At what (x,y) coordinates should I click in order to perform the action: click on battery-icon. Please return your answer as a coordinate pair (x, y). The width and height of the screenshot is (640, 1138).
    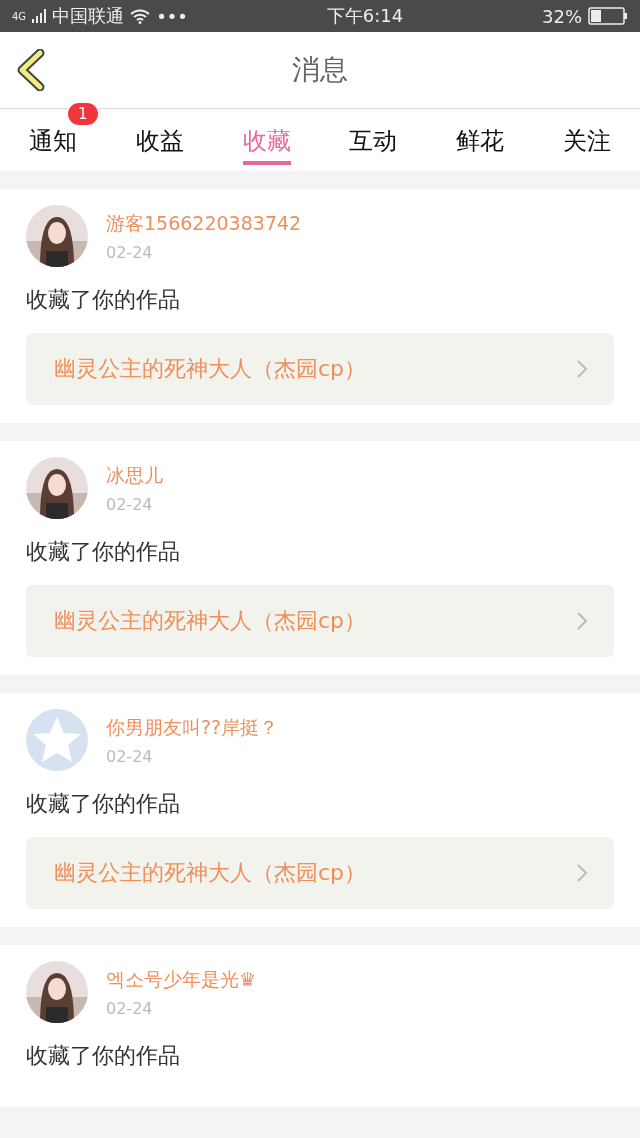
    Looking at the image, I should click on (608, 16).